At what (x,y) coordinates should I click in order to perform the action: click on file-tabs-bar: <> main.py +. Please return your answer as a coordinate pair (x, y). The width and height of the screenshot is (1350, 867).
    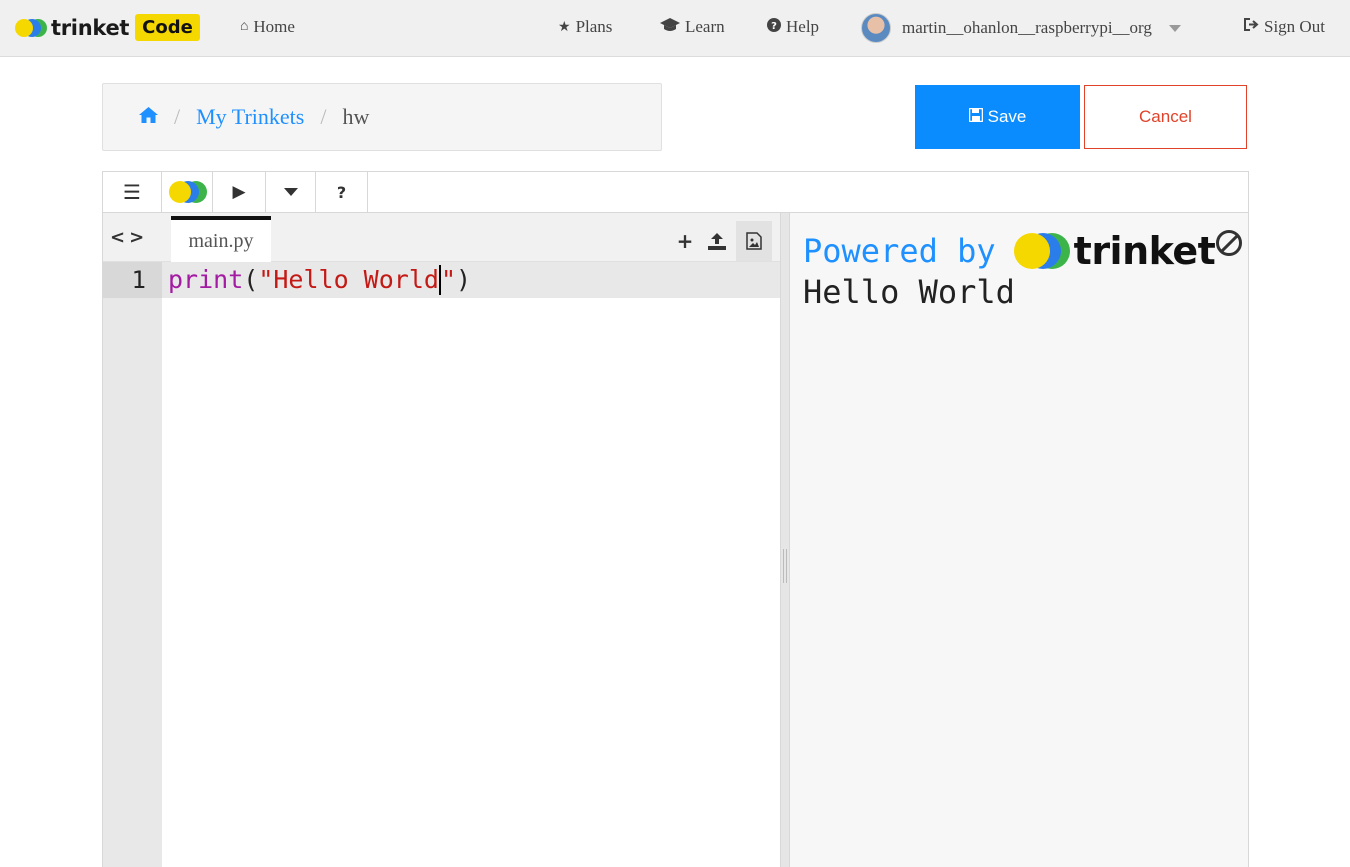
    Looking at the image, I should click on (441, 237).